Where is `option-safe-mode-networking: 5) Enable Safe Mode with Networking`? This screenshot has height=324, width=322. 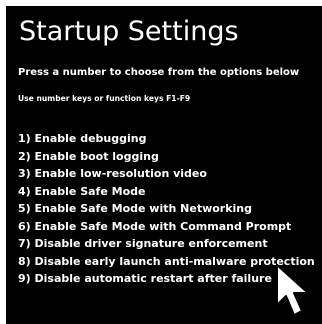
option-safe-mode-networking: 5) Enable Safe Mode with Networking is located at coordinates (166, 209).